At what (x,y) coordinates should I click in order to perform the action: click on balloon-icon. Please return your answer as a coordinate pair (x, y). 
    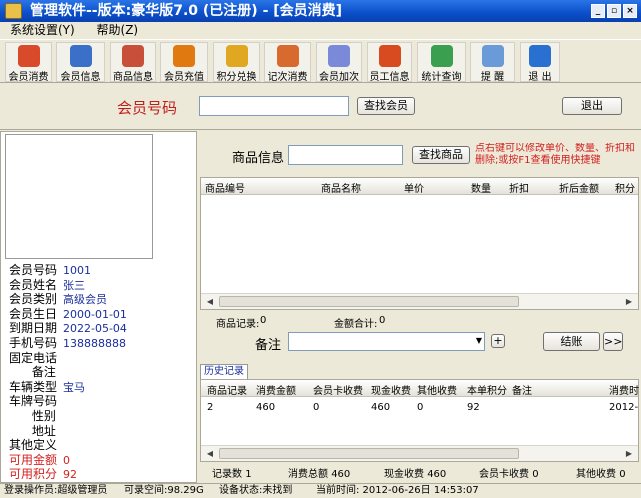
    Looking at the image, I should click on (236, 56).